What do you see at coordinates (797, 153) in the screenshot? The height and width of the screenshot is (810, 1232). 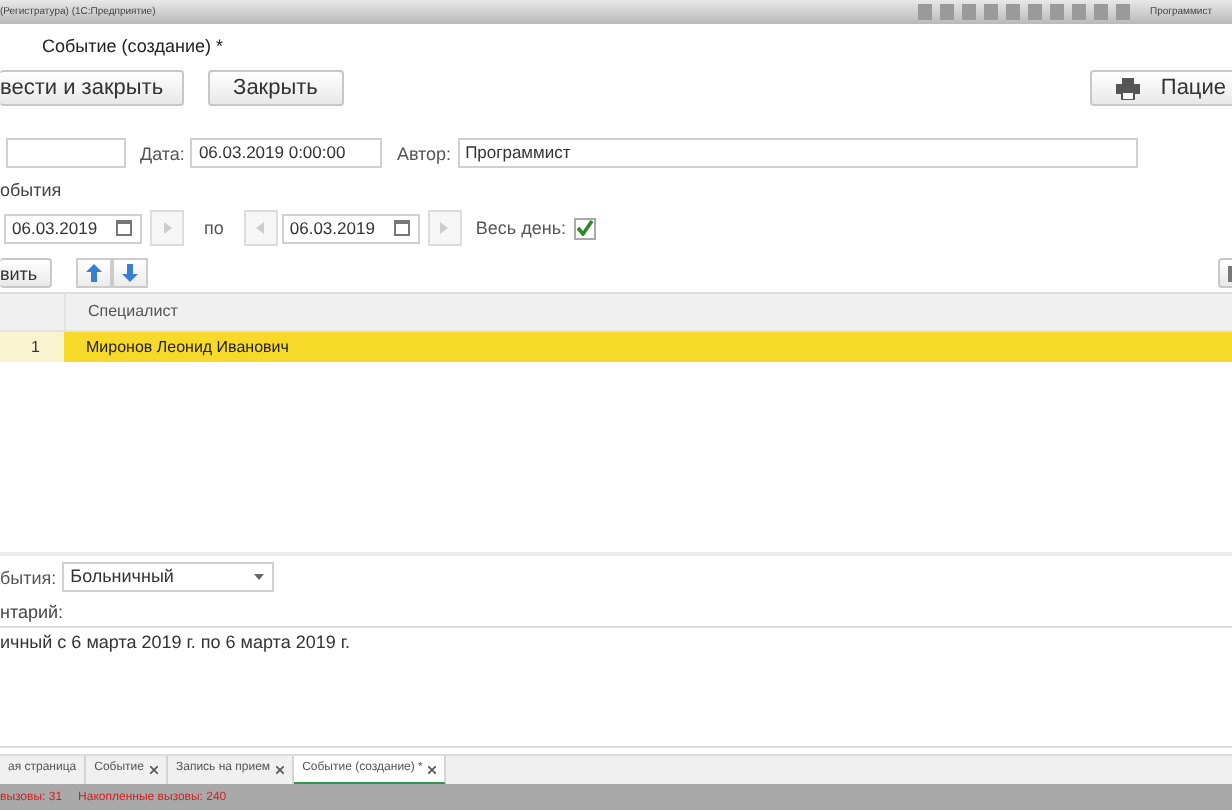 I see `author-field: Программист` at bounding box center [797, 153].